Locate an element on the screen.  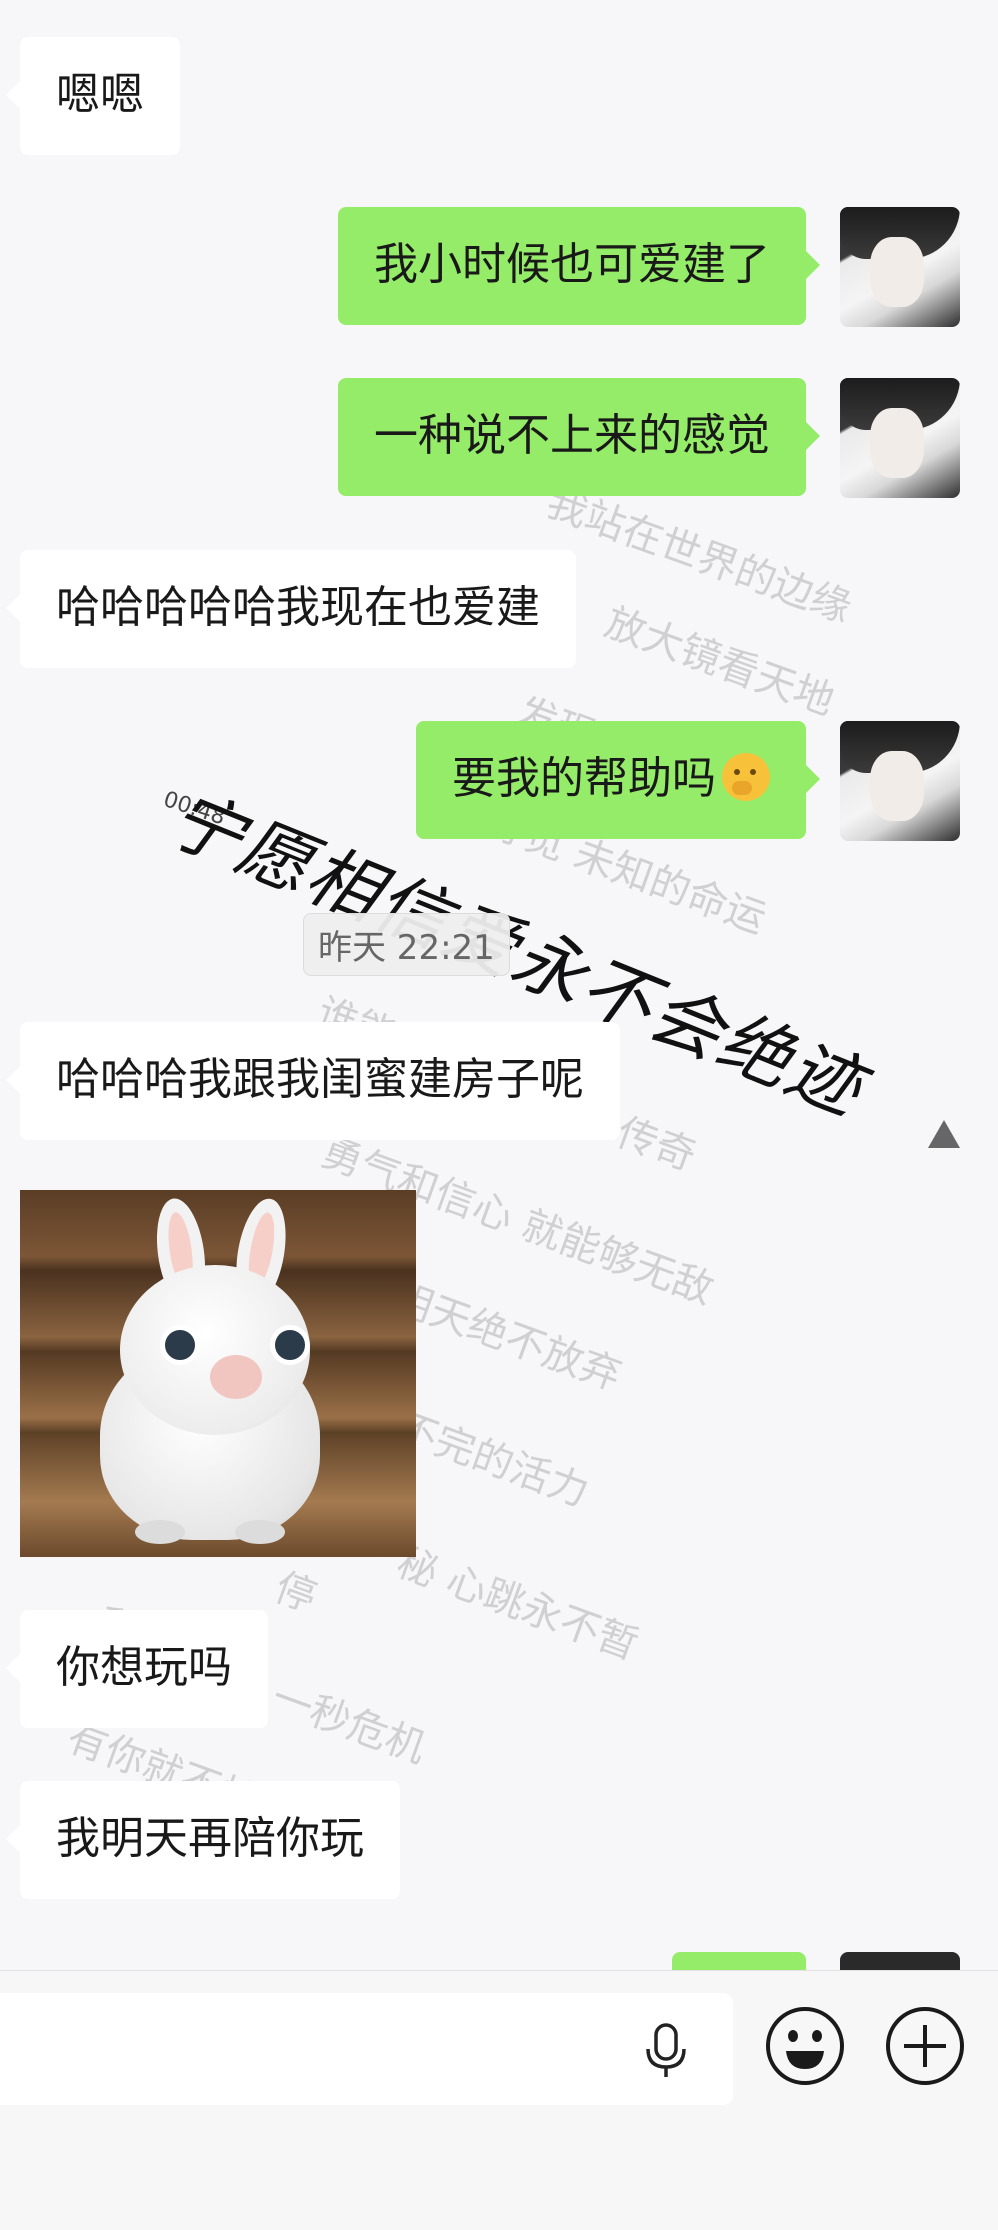
wallpaper-lyric: 明天绝不放弃 is located at coordinates (506, 1337).